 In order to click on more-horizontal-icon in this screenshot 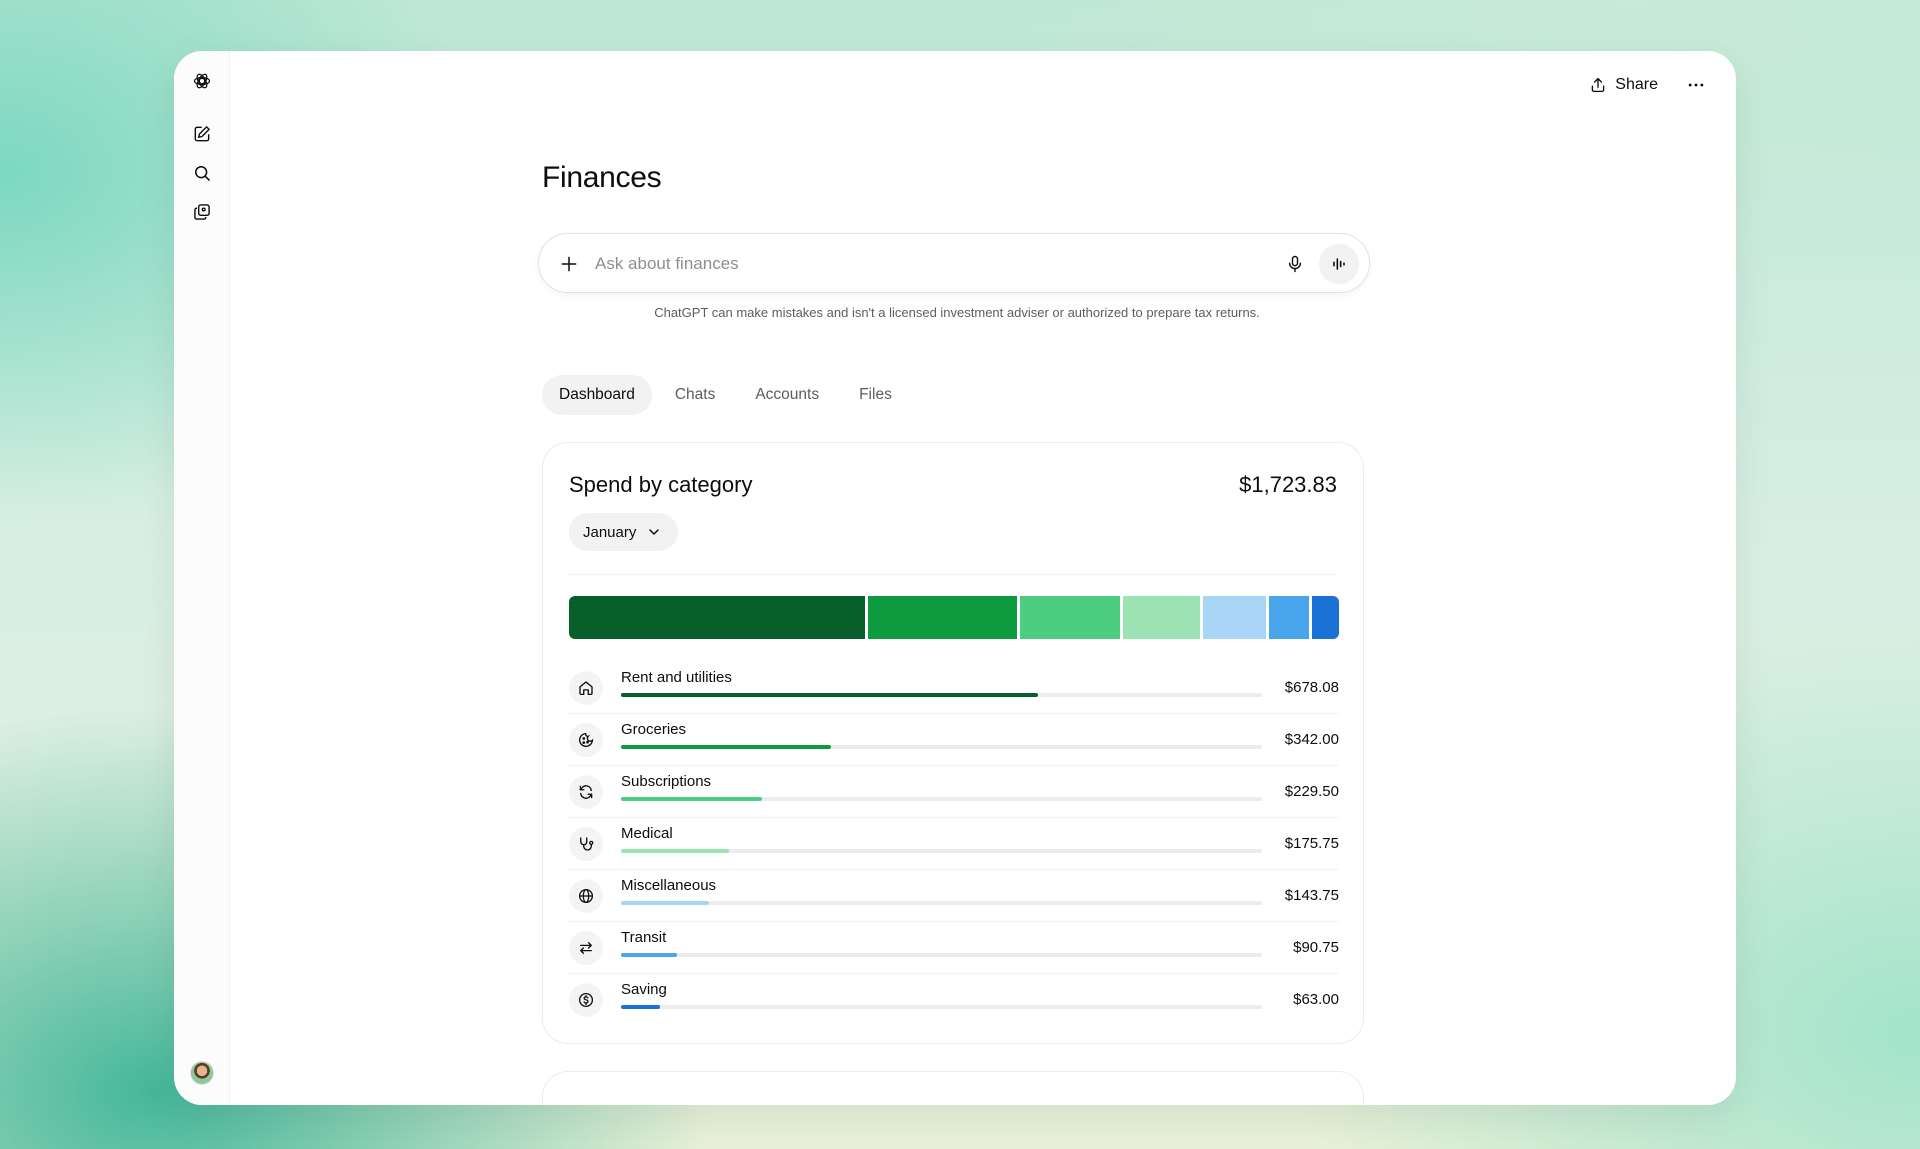, I will do `click(1696, 85)`.